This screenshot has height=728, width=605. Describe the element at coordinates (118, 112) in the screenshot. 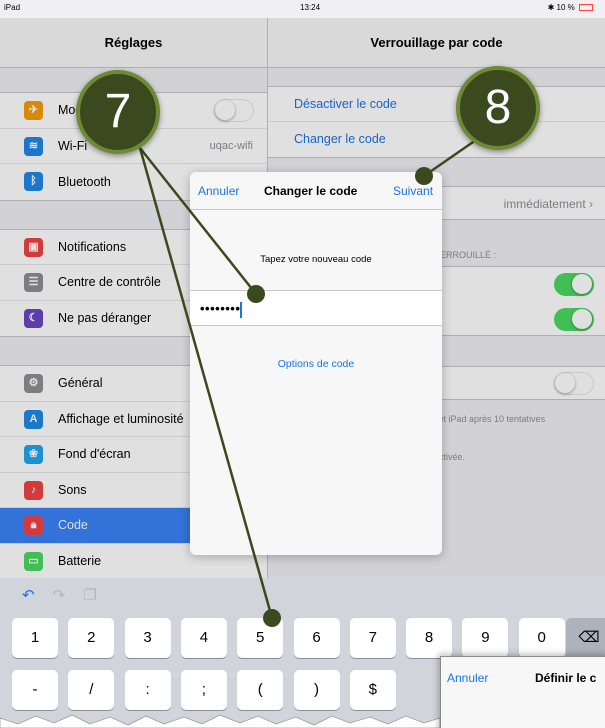

I see `callout-step-7: 7` at that location.